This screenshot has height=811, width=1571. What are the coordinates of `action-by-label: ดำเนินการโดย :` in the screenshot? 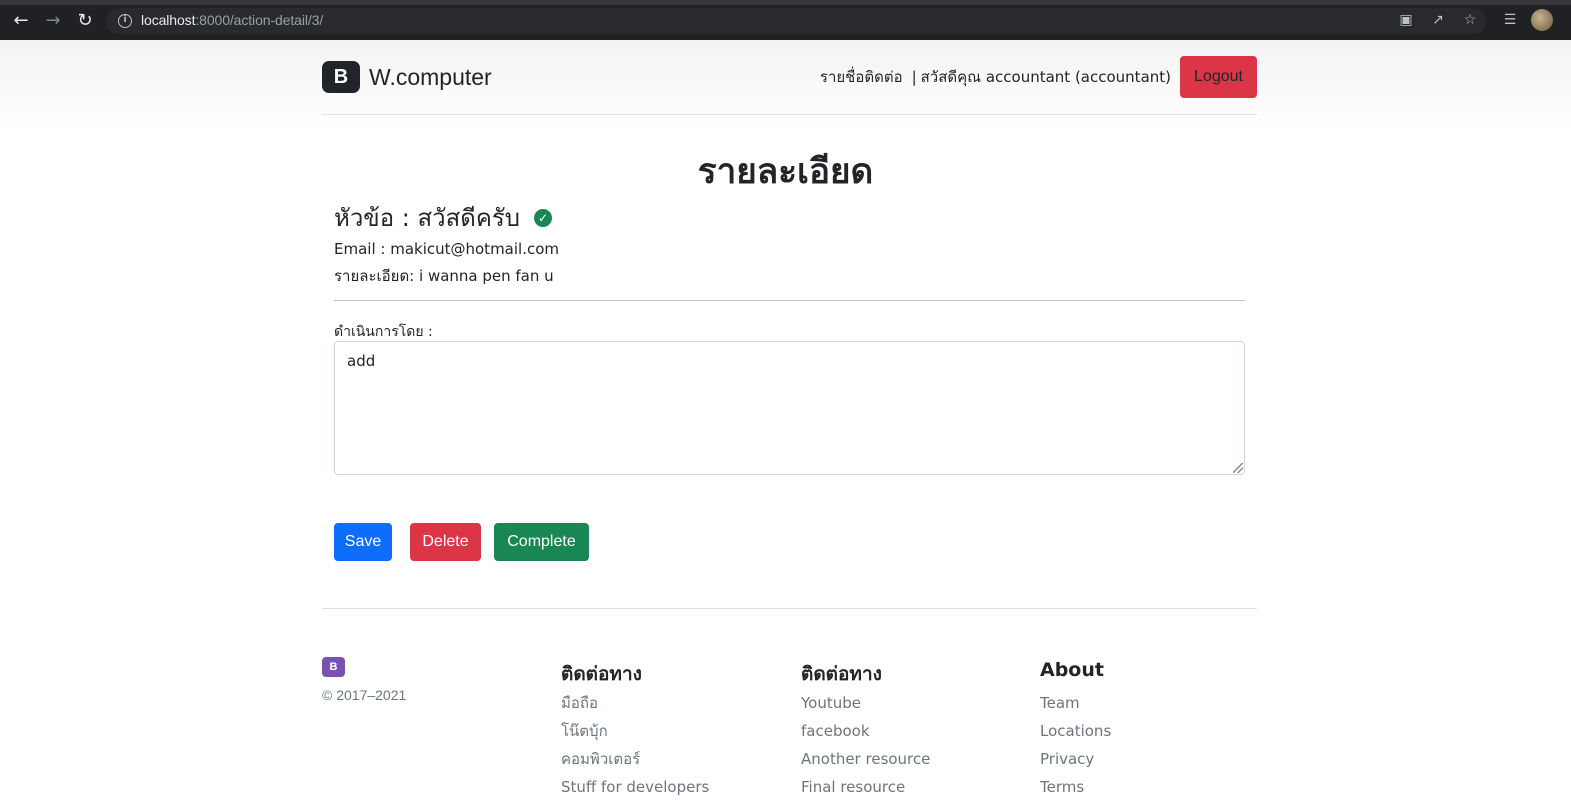 It's located at (383, 332).